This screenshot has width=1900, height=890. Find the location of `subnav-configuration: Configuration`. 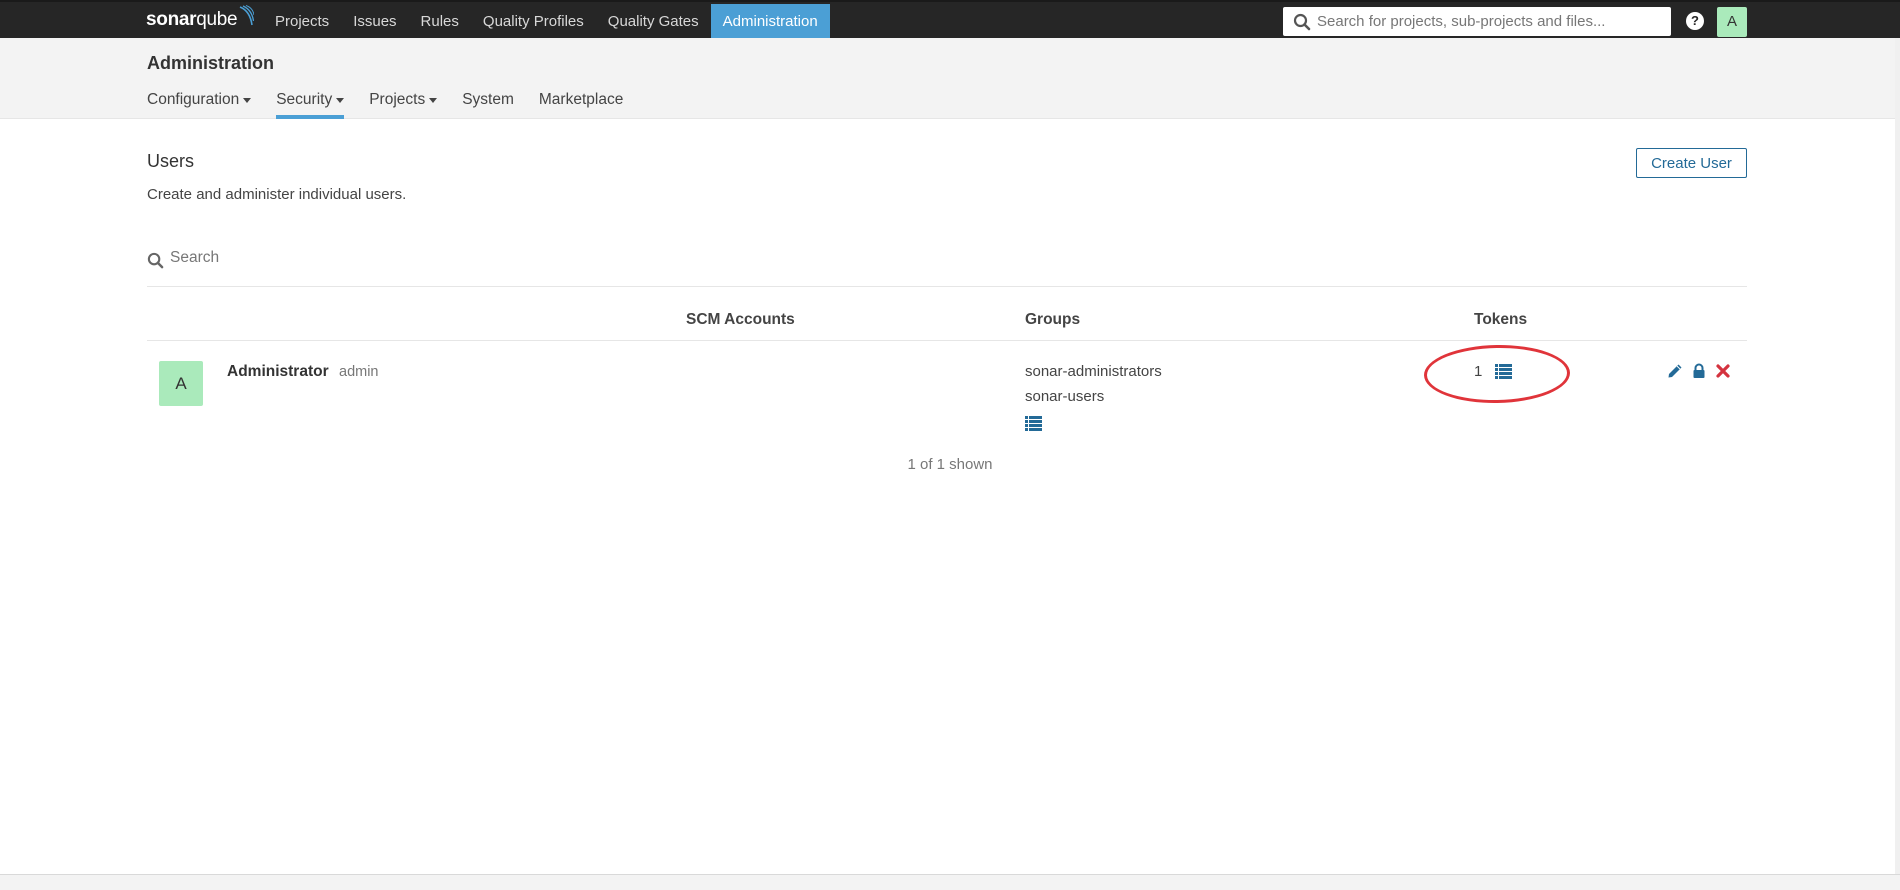

subnav-configuration: Configuration is located at coordinates (199, 105).